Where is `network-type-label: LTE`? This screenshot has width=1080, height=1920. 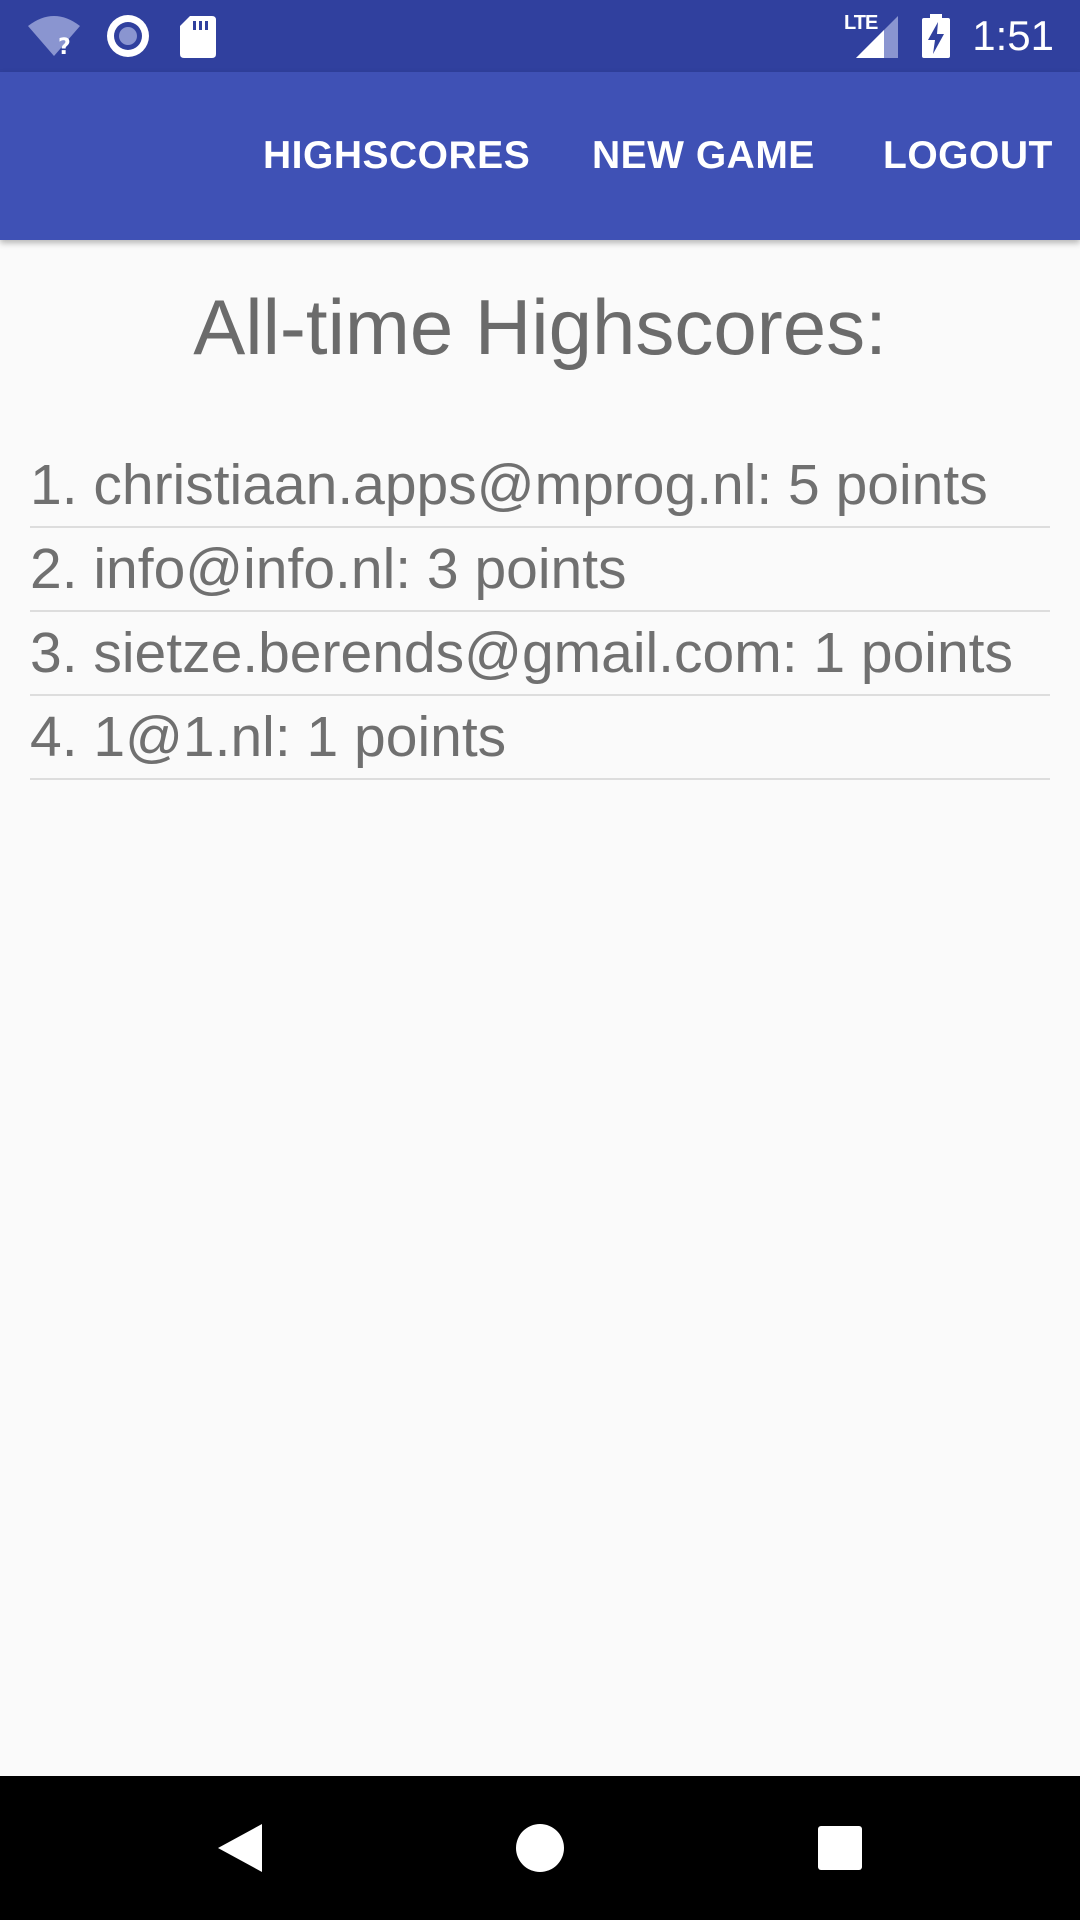 network-type-label: LTE is located at coordinates (861, 23).